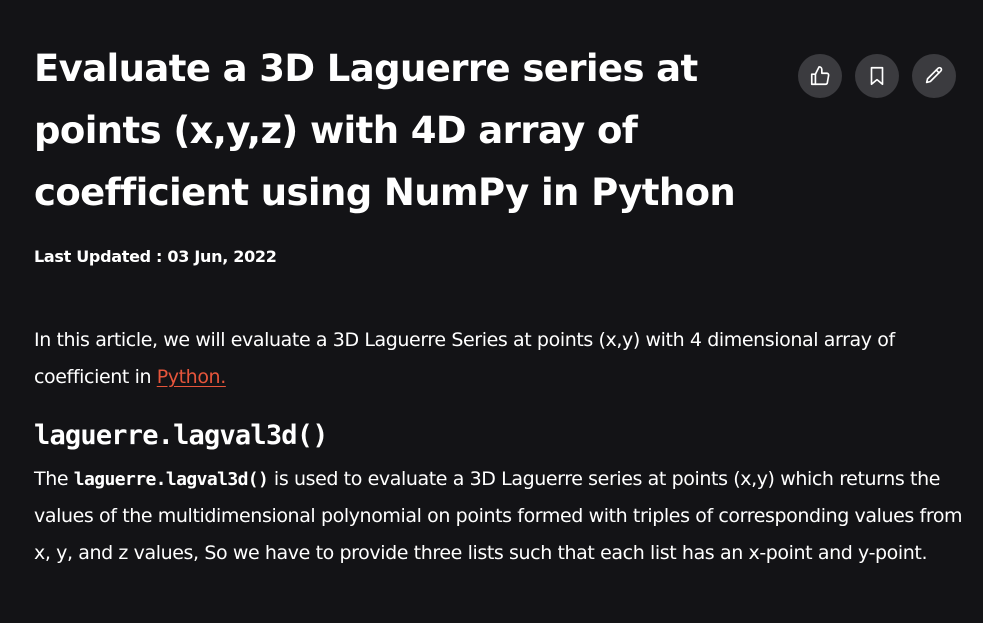 The width and height of the screenshot is (983, 623). I want to click on thumbs-up-icon, so click(820, 76).